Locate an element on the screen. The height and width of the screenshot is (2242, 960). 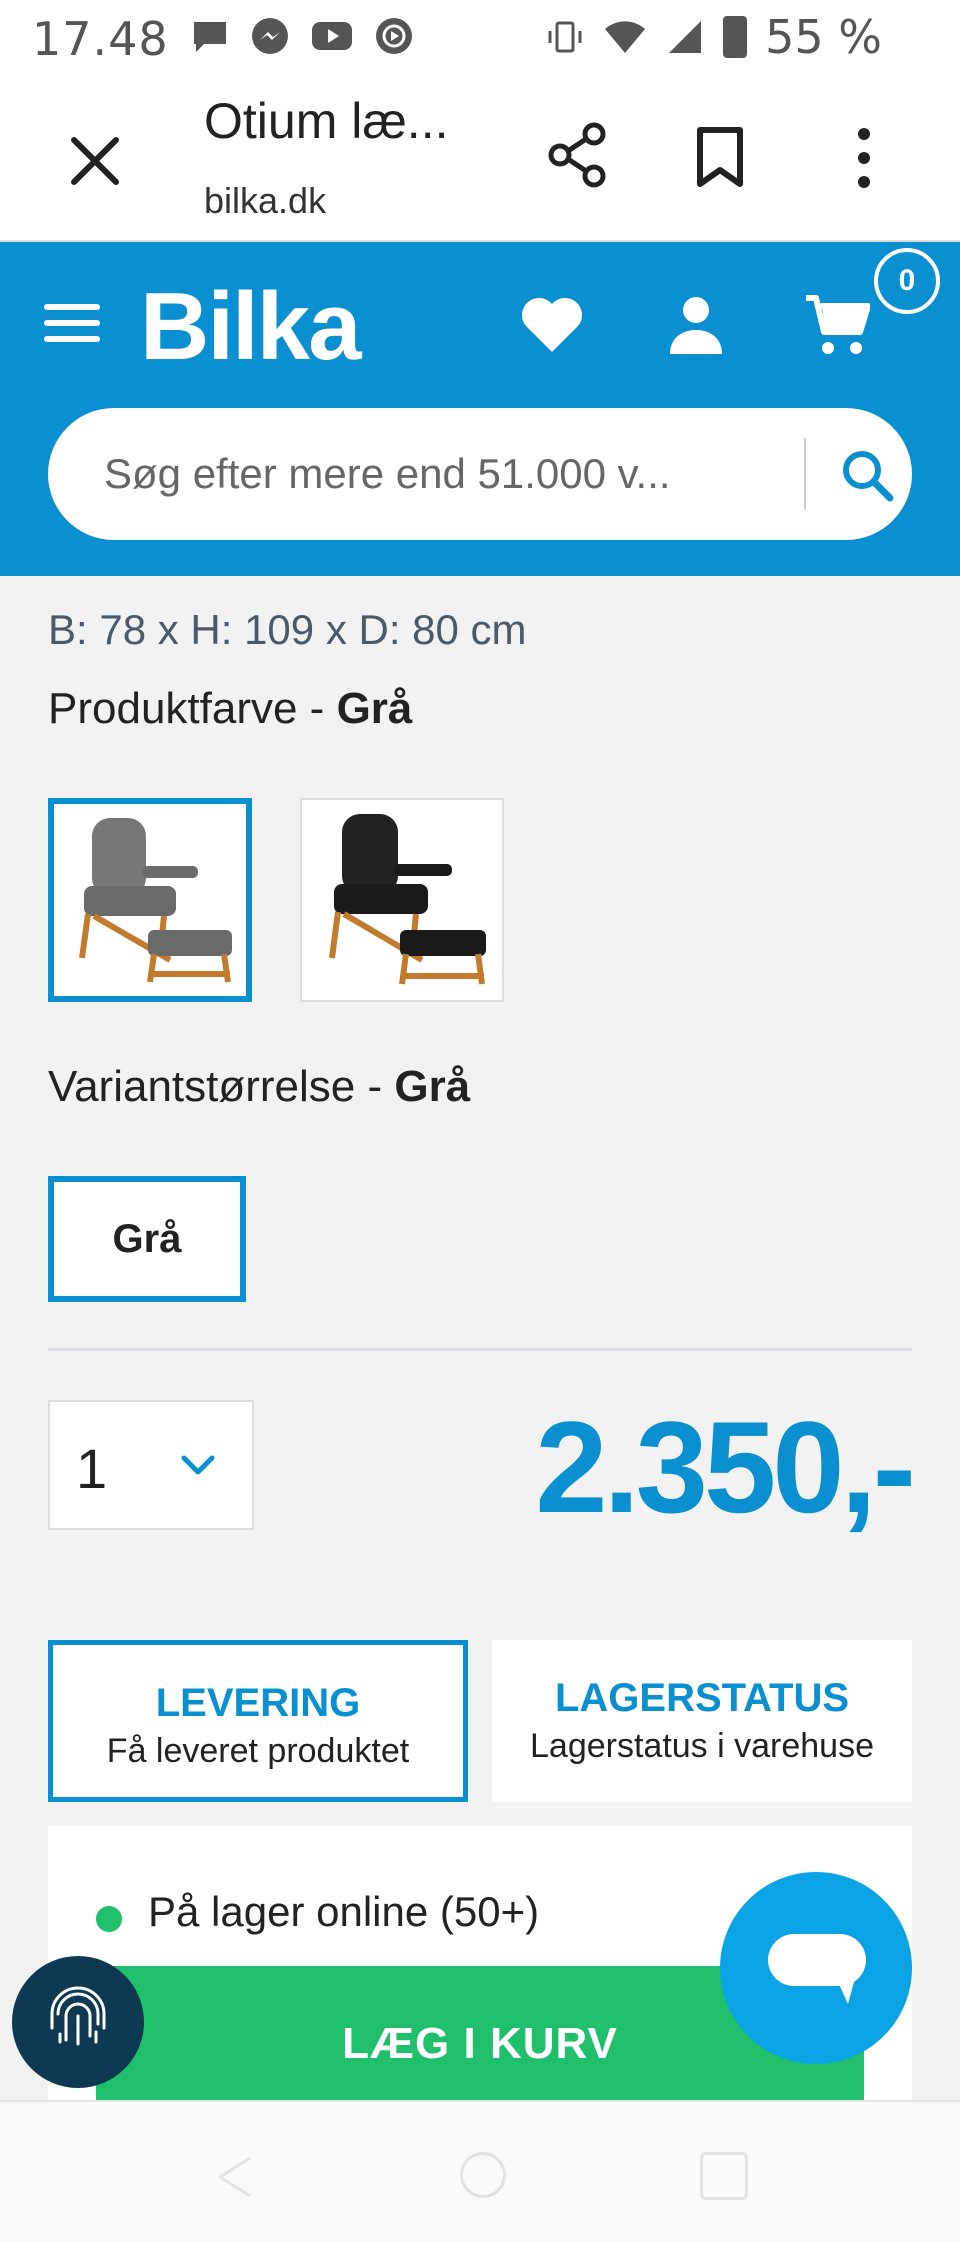
site-header: Bilka 0 is located at coordinates (480, 409).